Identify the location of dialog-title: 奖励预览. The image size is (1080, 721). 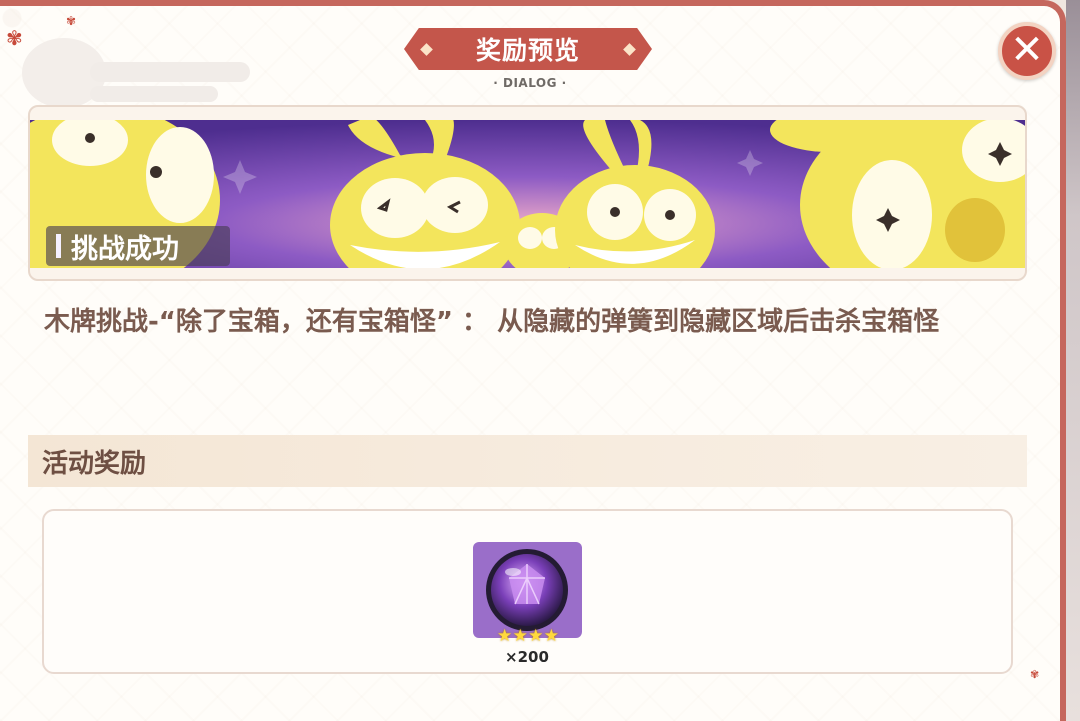
(527, 50).